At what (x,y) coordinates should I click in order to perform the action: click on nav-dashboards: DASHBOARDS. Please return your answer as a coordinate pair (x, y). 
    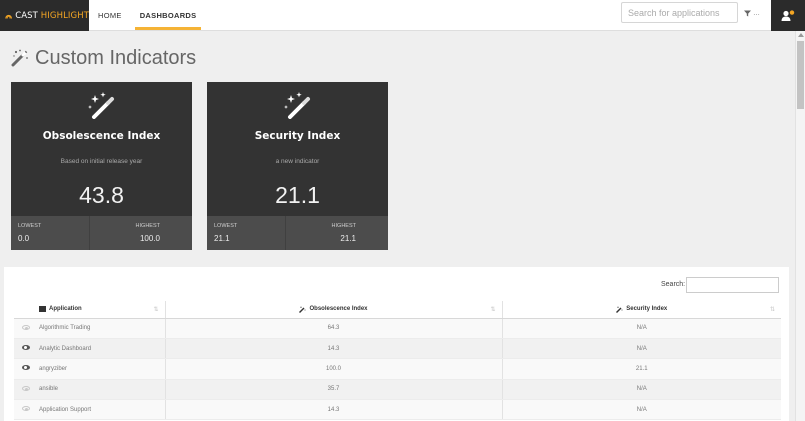
    Looking at the image, I should click on (168, 15).